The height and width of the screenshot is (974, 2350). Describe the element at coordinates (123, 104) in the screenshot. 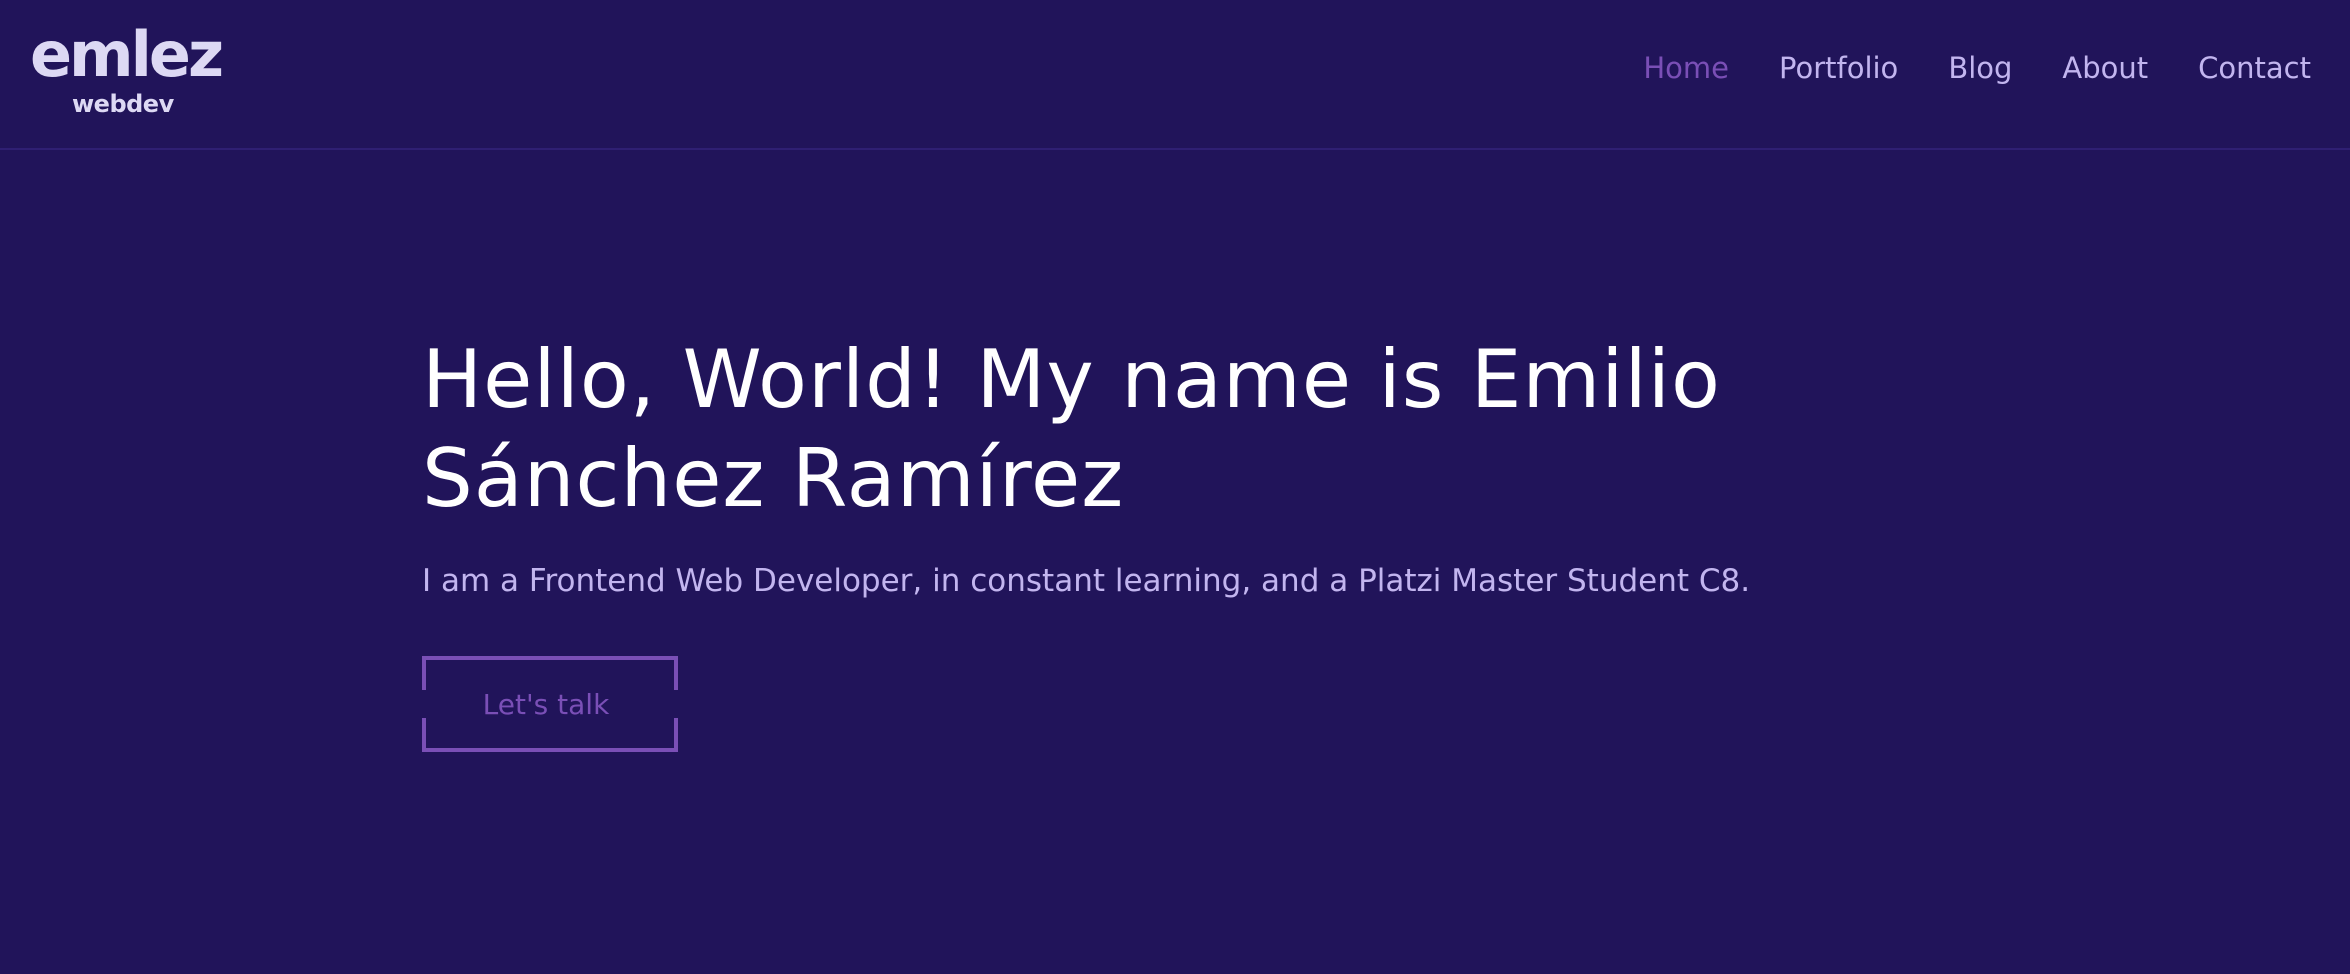

I see `logo-subtitle: webdev` at that location.